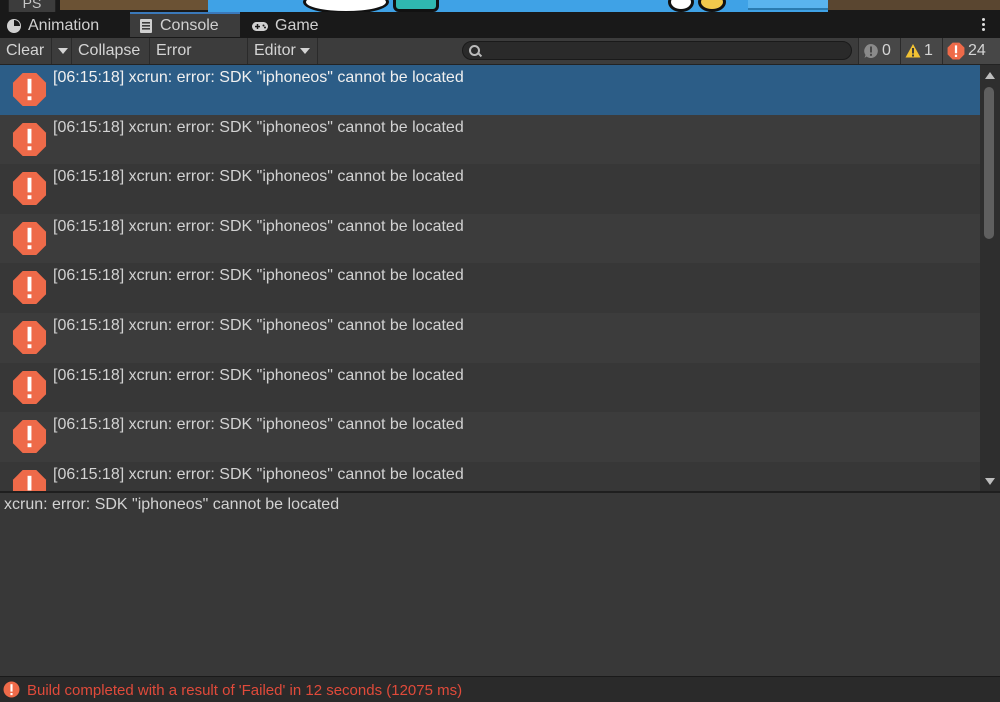  I want to click on tab-console: Console, so click(185, 24).